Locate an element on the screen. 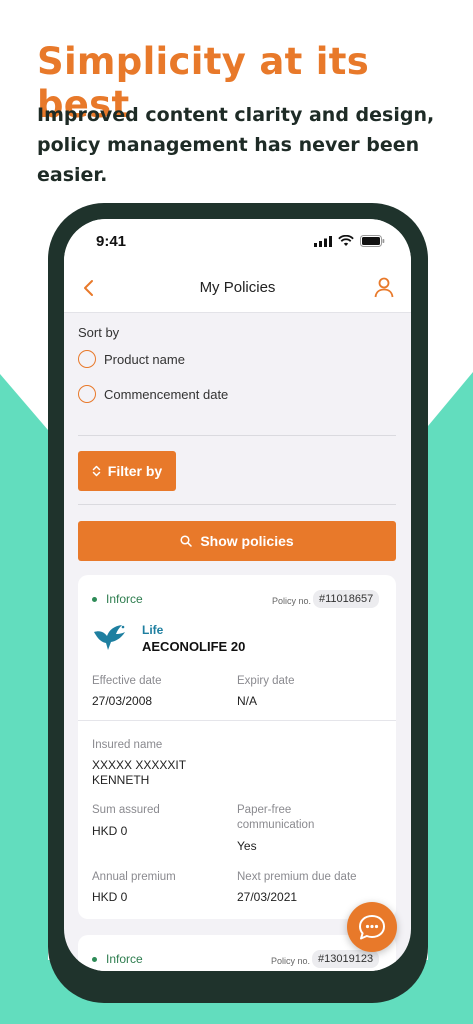 The height and width of the screenshot is (1024, 473). filter-button: Filter by is located at coordinates (127, 471).